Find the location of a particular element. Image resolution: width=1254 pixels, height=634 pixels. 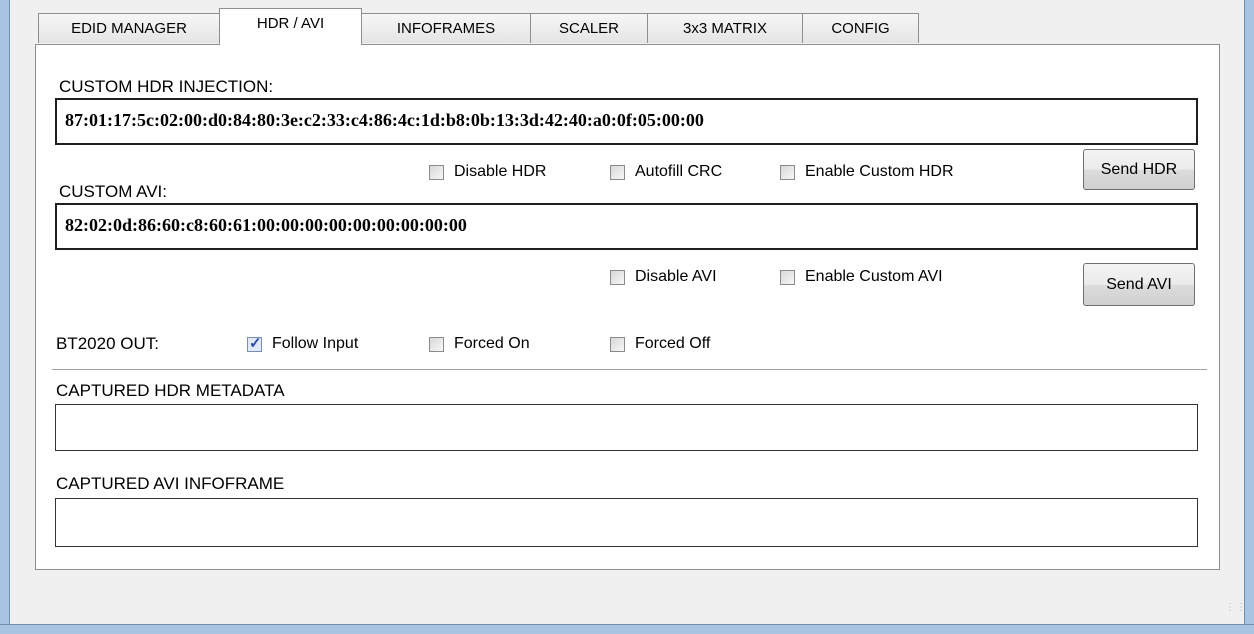

check-mark-icon: ✓ is located at coordinates (255, 343).